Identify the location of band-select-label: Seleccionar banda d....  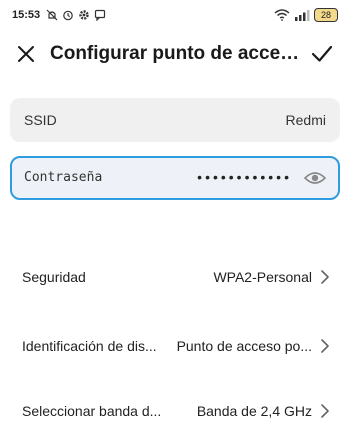
(92, 411).